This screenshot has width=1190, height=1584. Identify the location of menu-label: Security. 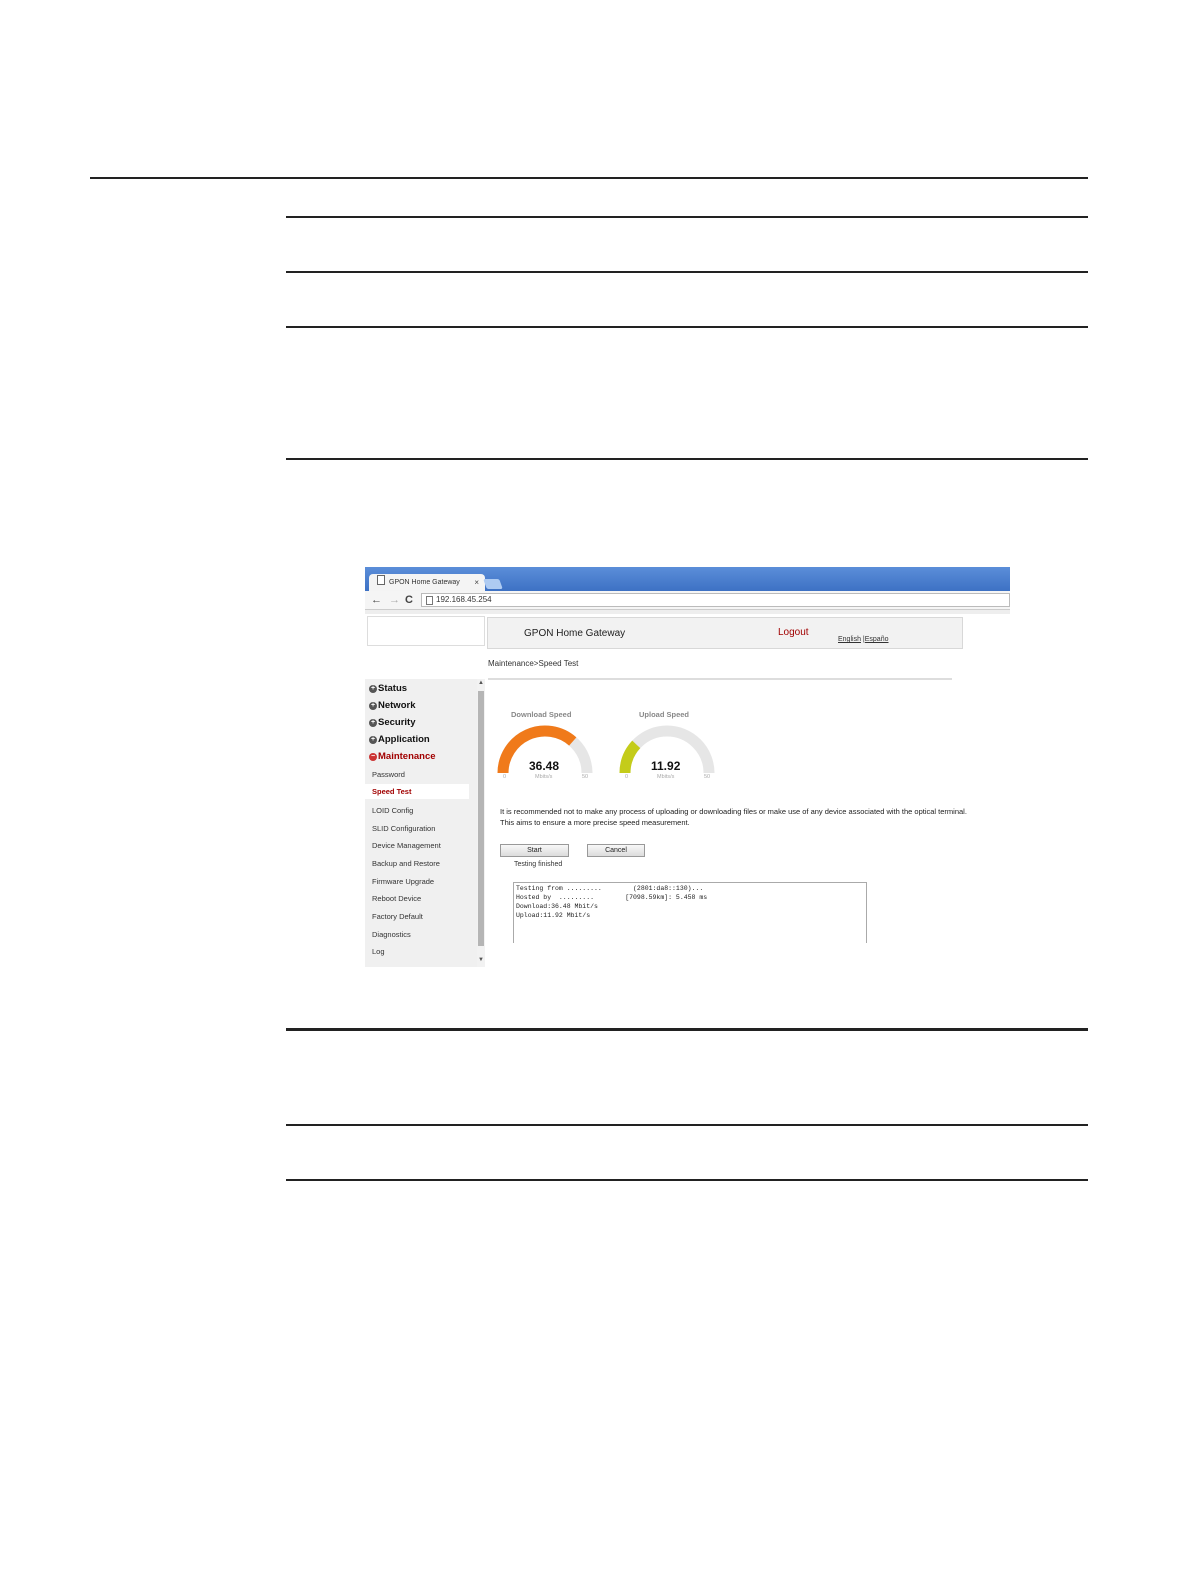
(397, 722).